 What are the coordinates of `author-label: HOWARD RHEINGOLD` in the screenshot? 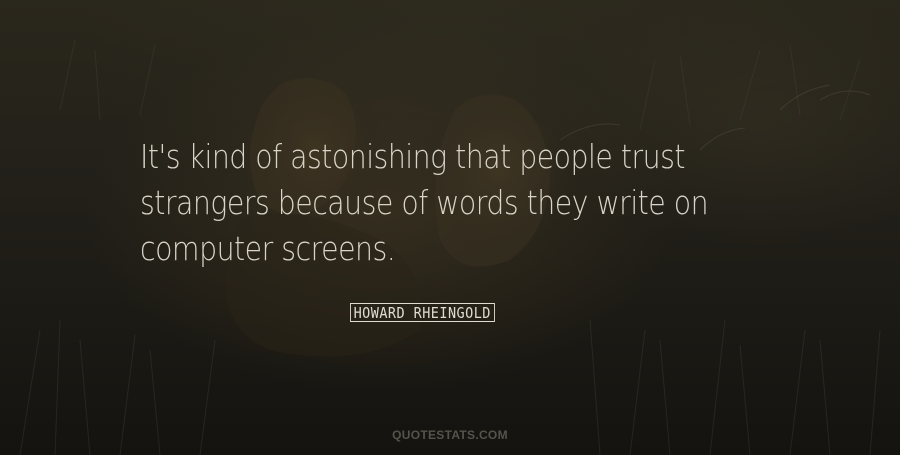 It's located at (422, 312).